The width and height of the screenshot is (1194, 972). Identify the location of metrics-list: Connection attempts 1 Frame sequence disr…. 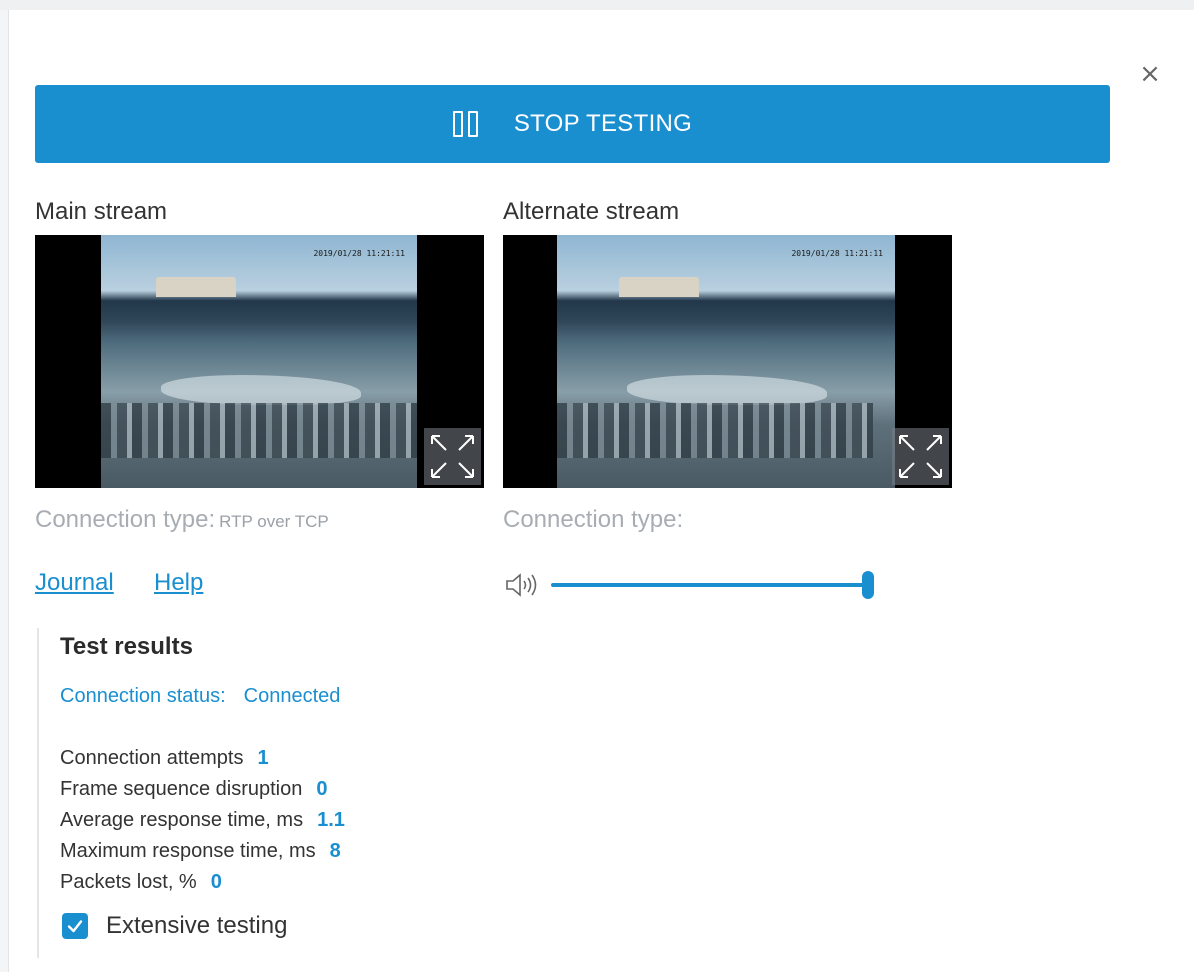
(202, 820).